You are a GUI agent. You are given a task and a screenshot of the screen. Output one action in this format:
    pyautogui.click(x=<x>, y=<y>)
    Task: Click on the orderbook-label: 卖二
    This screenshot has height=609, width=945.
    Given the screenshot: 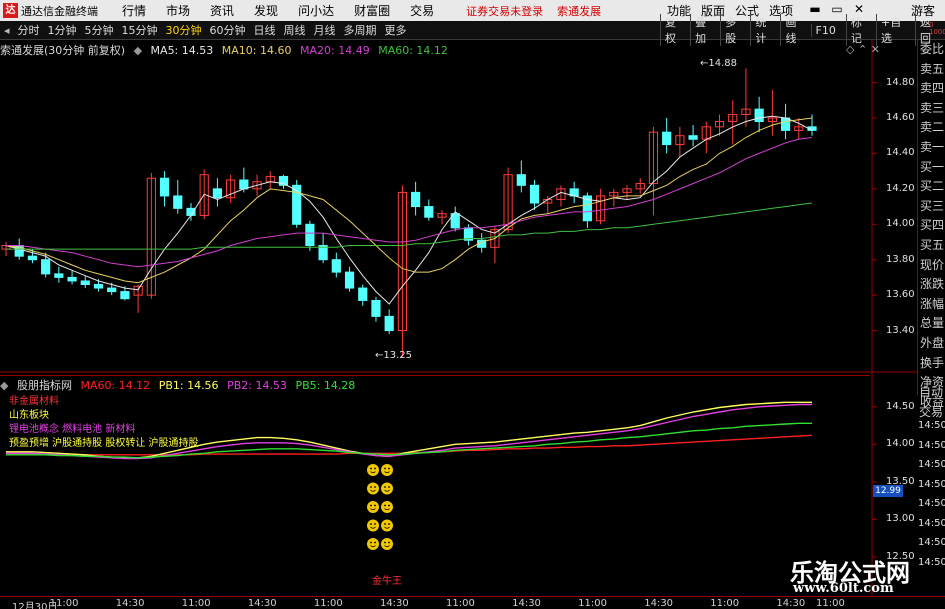 What is the action you would take?
    pyautogui.click(x=932, y=127)
    